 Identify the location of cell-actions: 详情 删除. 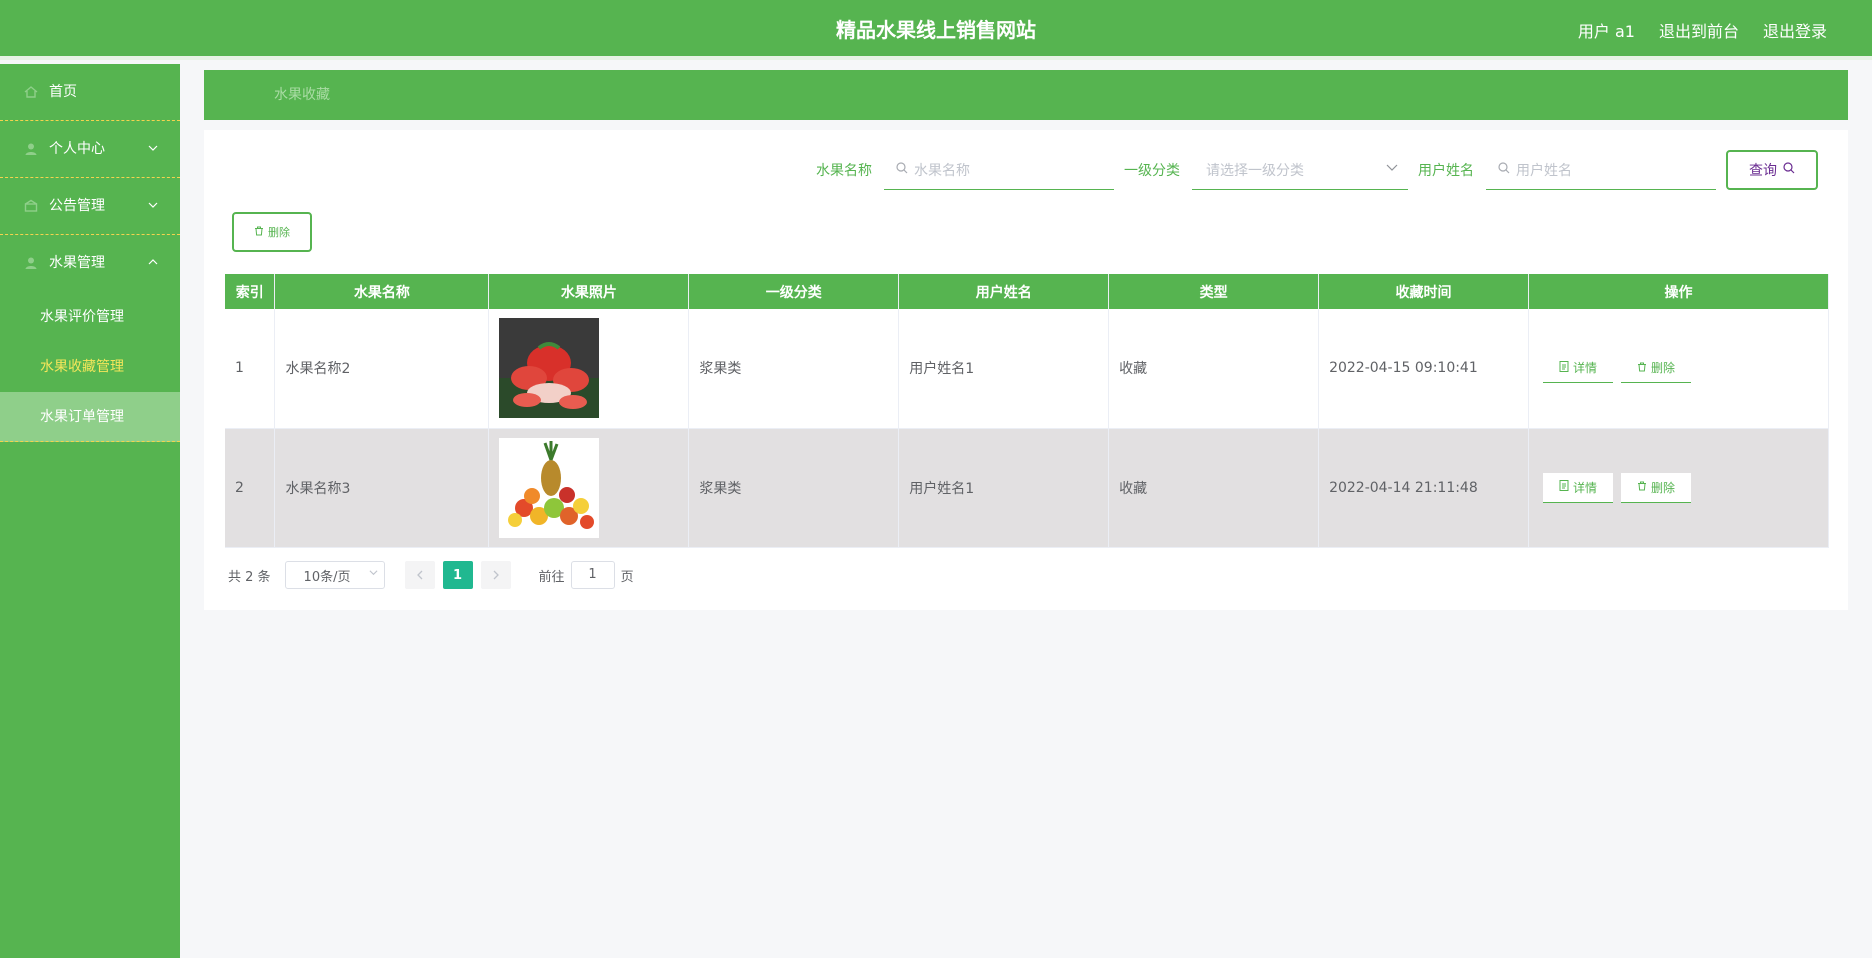
(1678, 369).